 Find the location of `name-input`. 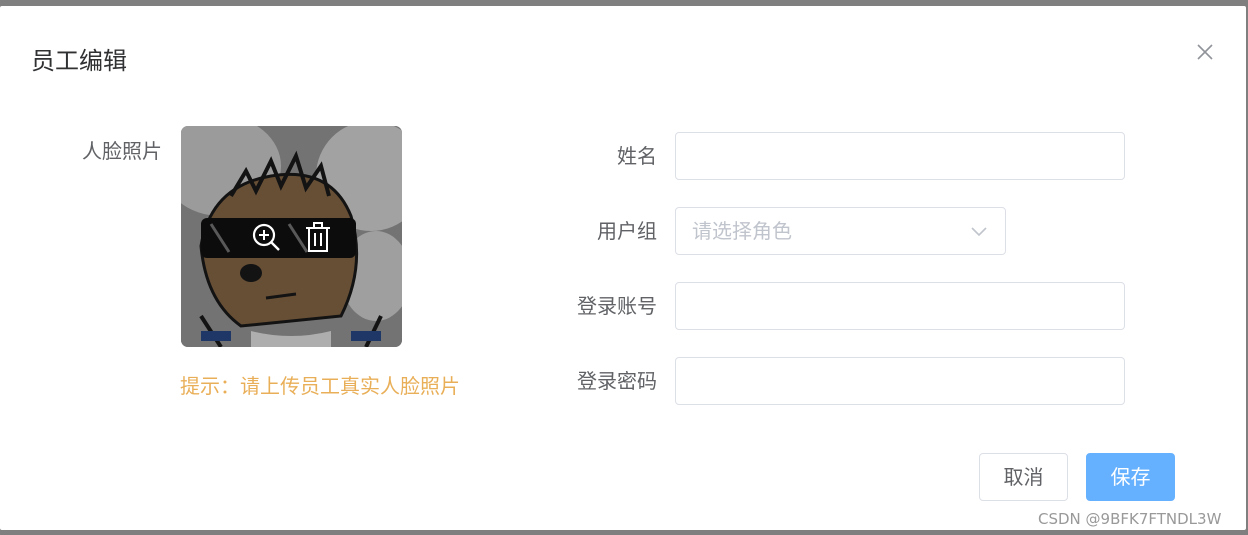

name-input is located at coordinates (900, 156).